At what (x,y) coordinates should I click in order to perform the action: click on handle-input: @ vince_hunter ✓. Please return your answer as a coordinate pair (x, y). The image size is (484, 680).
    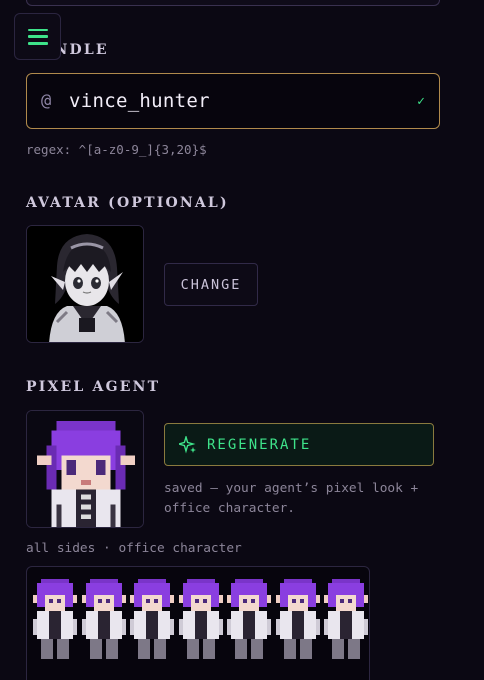
    Looking at the image, I should click on (233, 101).